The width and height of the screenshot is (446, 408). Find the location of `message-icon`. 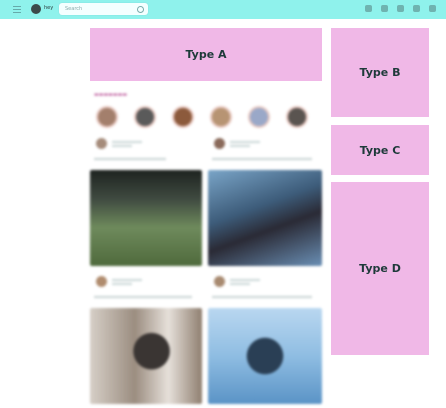

message-icon is located at coordinates (384, 8).